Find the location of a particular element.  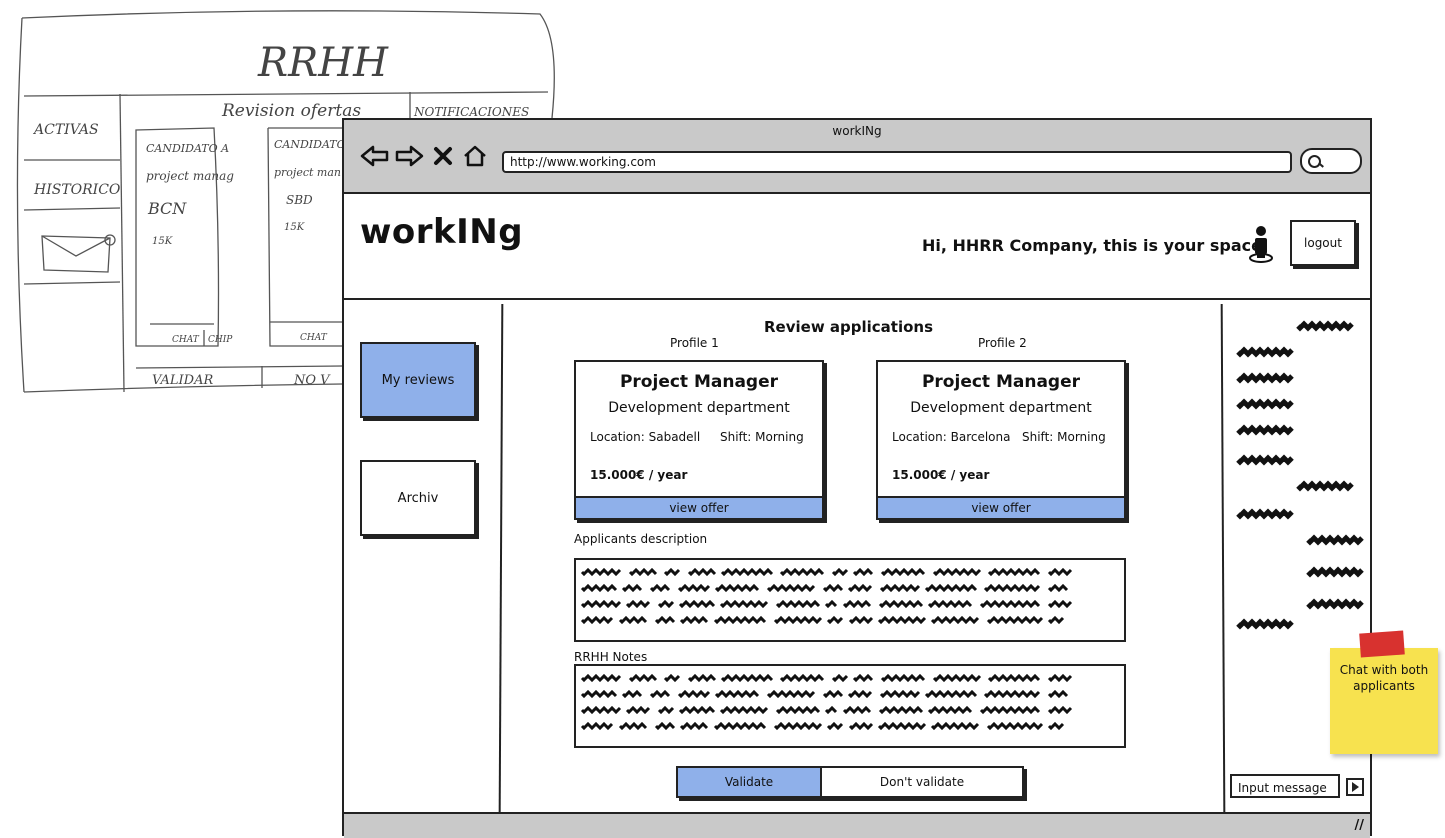

browser-chrome: workINg http://www.working.com is located at coordinates (857, 157).